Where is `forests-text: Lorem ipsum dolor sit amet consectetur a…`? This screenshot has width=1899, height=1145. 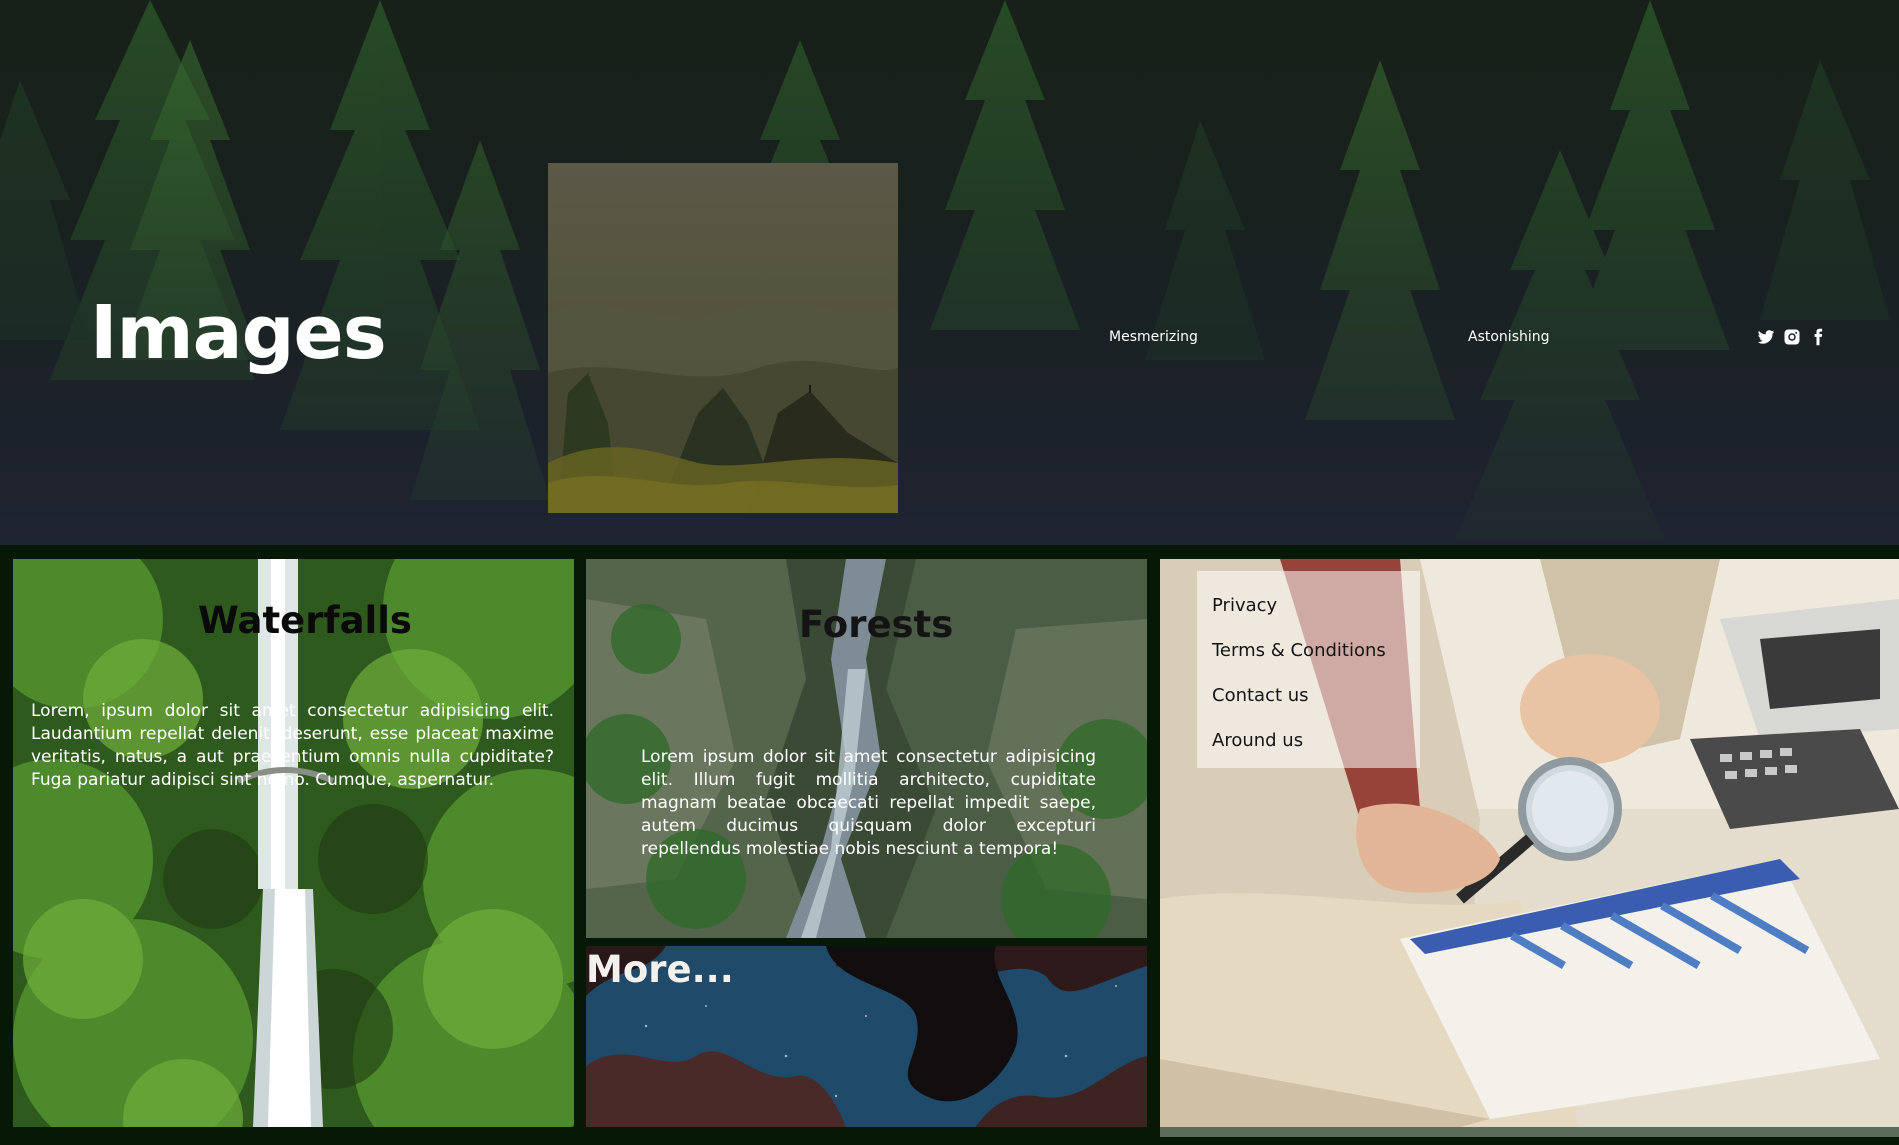
forests-text: Lorem ipsum dolor sit amet consectetur a… is located at coordinates (868, 803).